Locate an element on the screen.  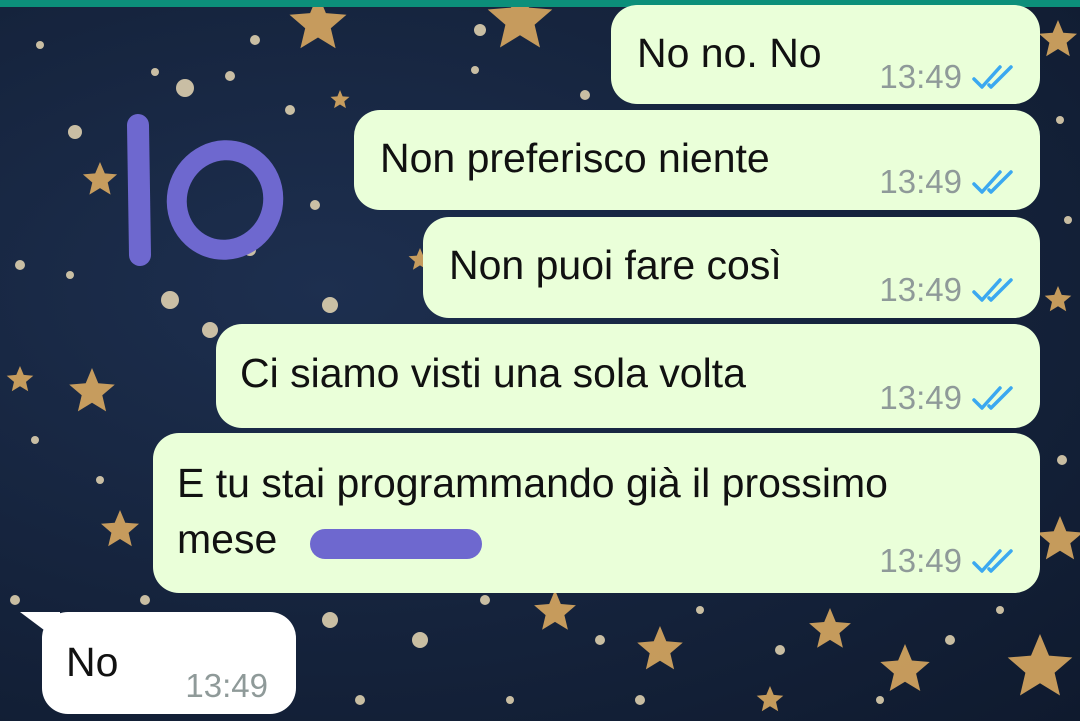
message-text: No no. No is located at coordinates (729, 53).